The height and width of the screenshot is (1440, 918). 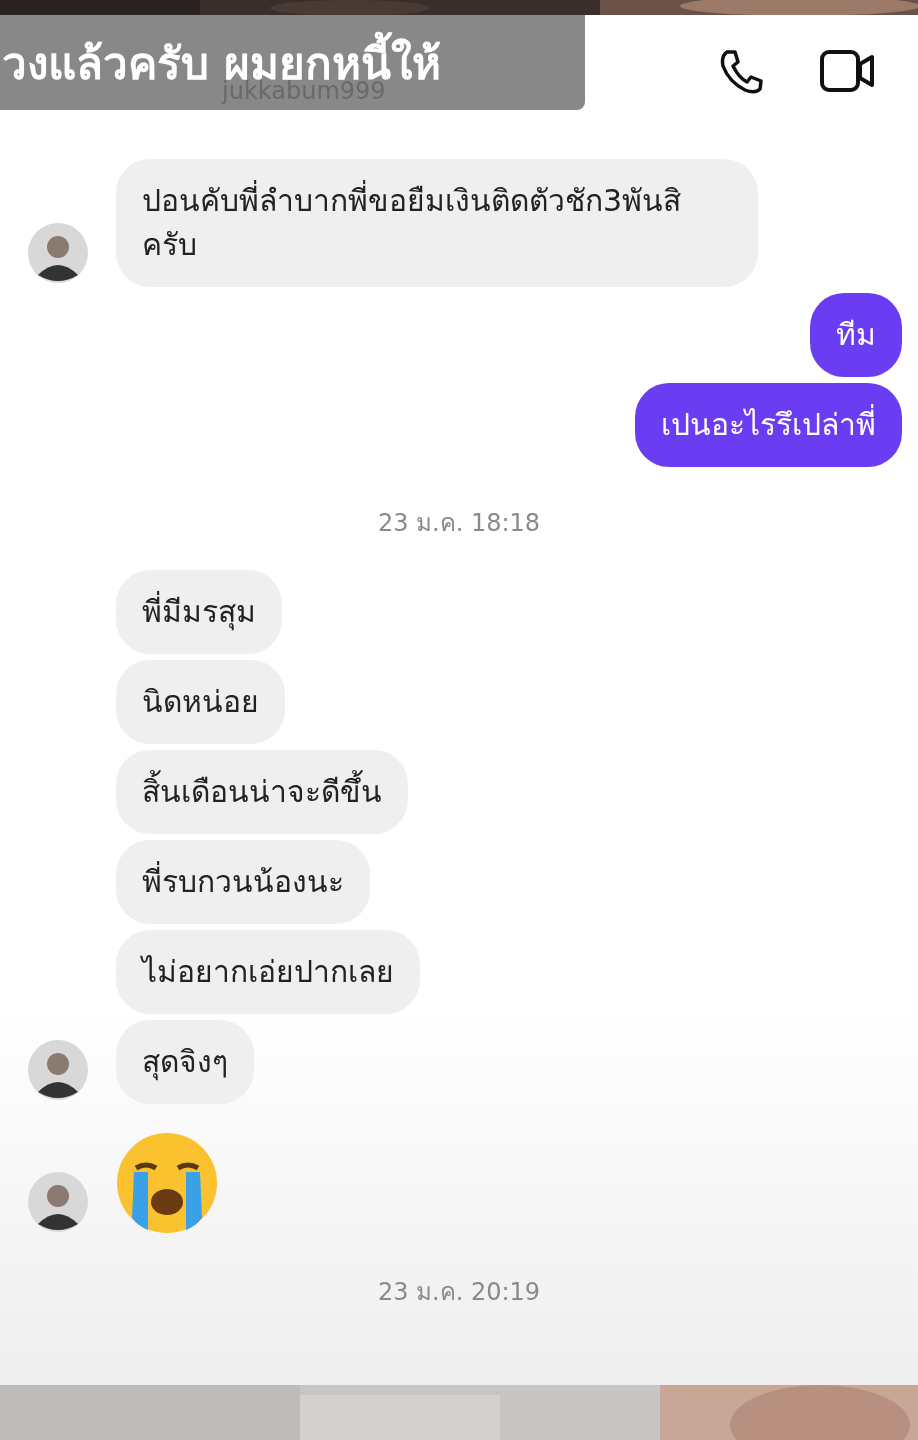 I want to click on crying-face-icon, so click(x=167, y=1183).